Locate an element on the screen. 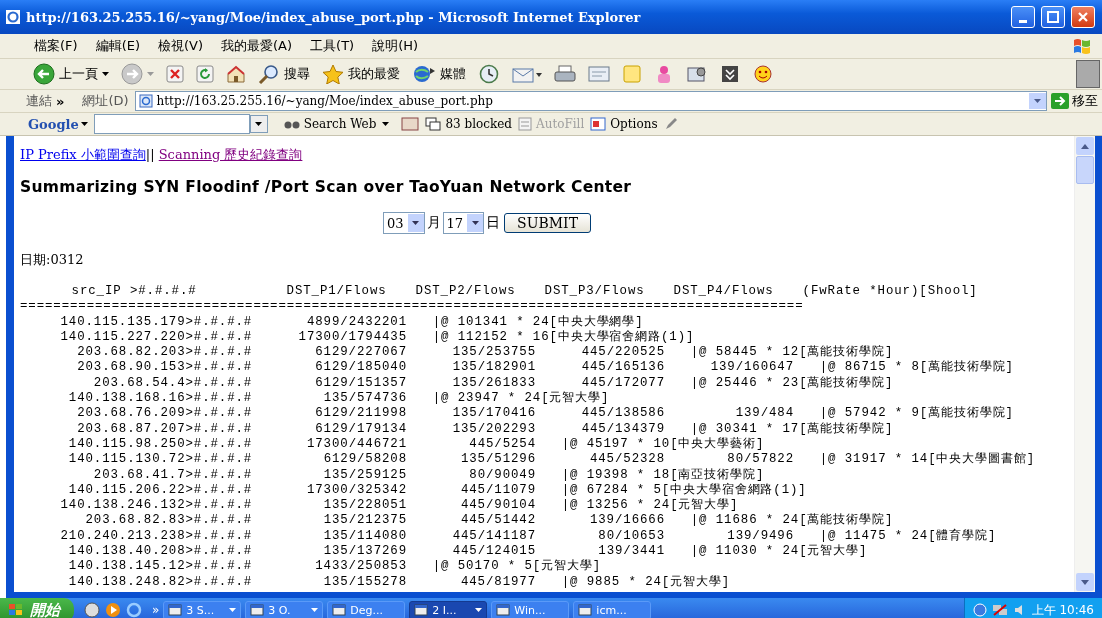  table-cell-text: 210.240.213.238>#.#.#.# is located at coordinates (156, 536).